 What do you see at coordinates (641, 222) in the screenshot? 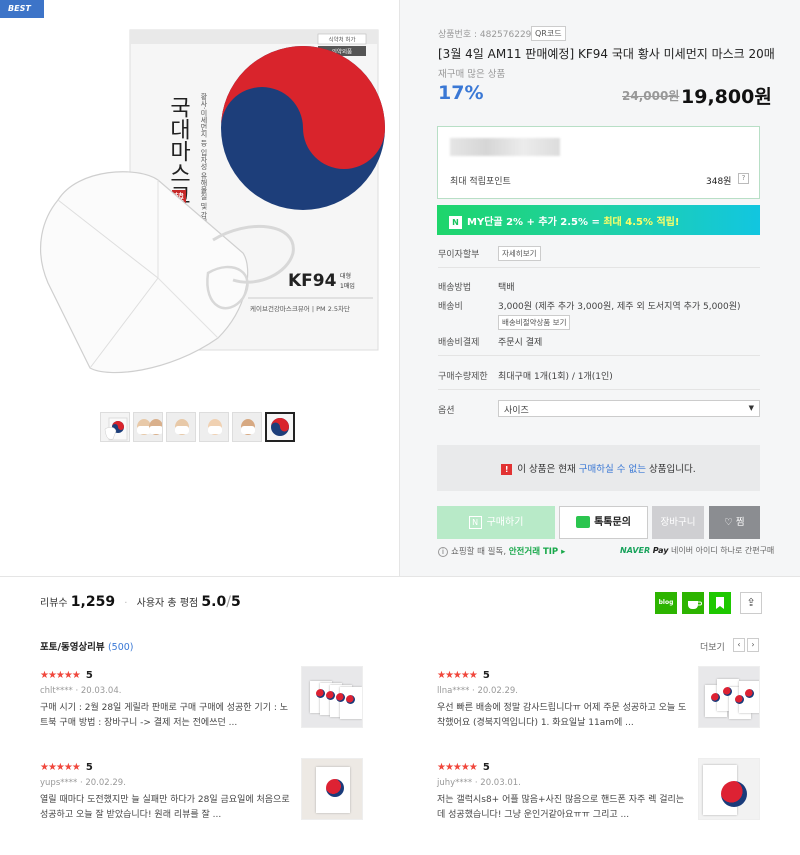
I see `my-dangol-highlight: 최대 4.5% 적립!` at bounding box center [641, 222].